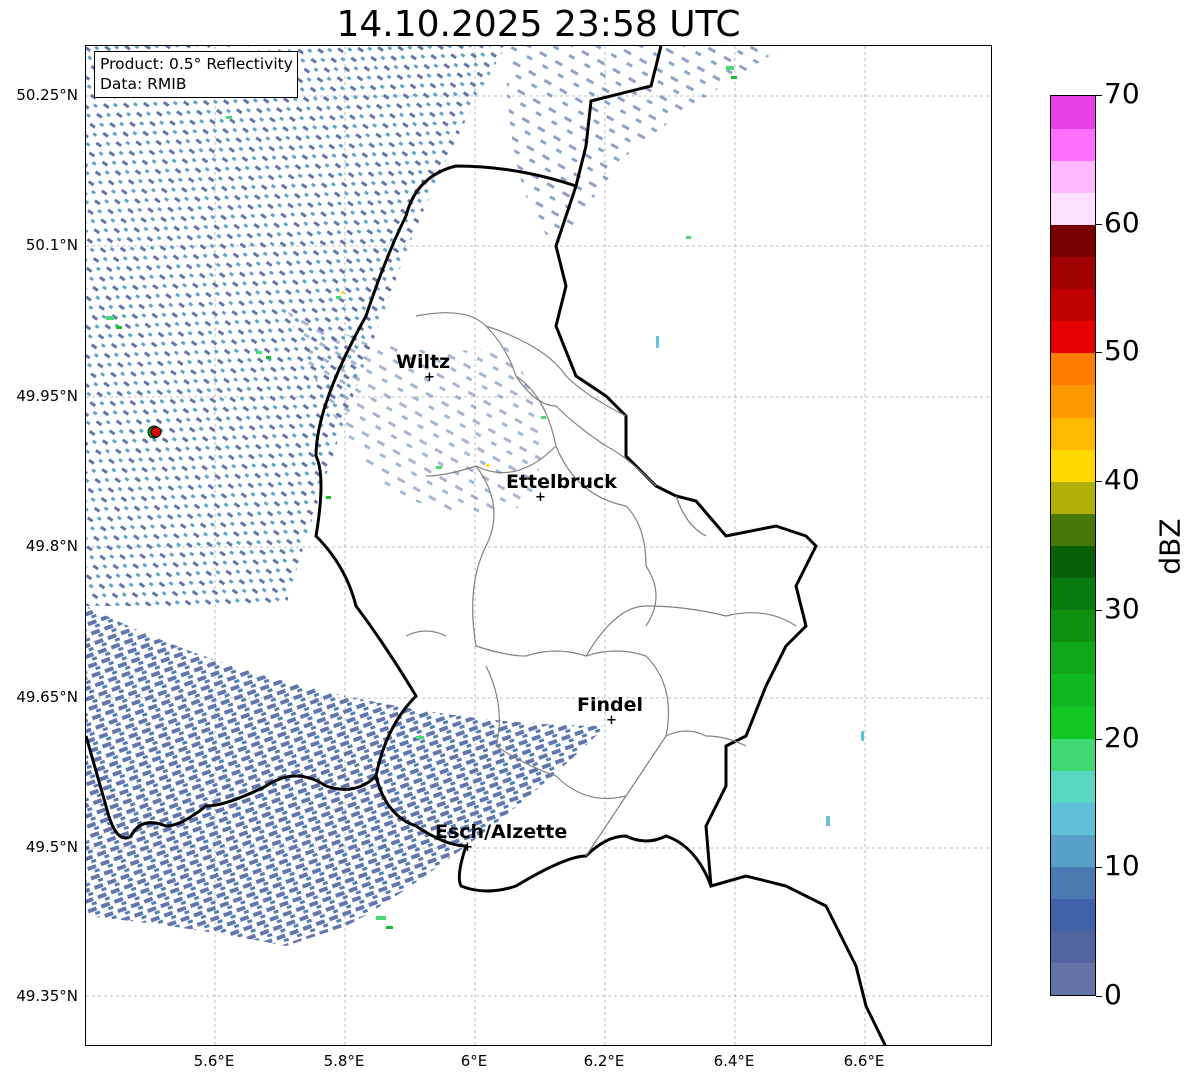 This screenshot has width=1184, height=1081. What do you see at coordinates (1168, 546) in the screenshot?
I see `colorbar-label: dBZ` at bounding box center [1168, 546].